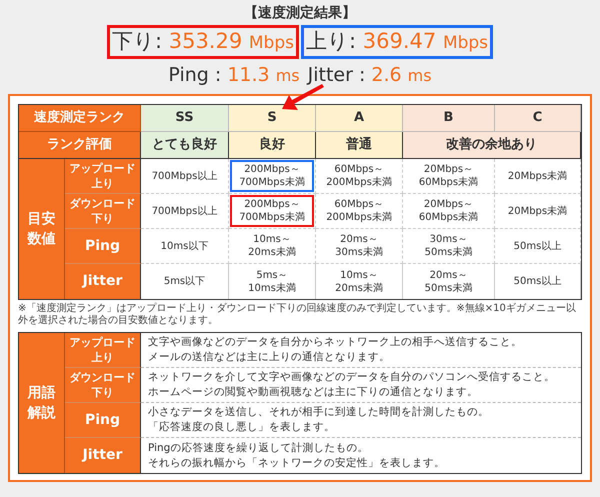  What do you see at coordinates (272, 145) in the screenshot?
I see `rating-cell: 良好` at bounding box center [272, 145].